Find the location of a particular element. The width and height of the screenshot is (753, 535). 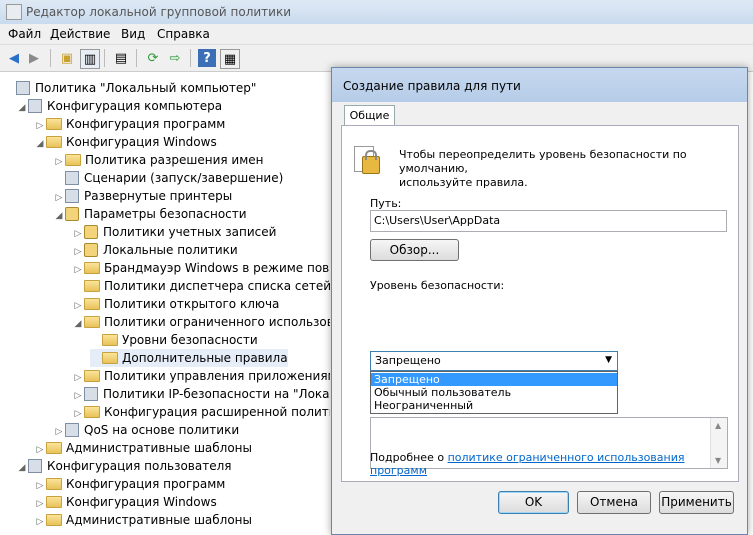

tab-general: Общие is located at coordinates (369, 115).